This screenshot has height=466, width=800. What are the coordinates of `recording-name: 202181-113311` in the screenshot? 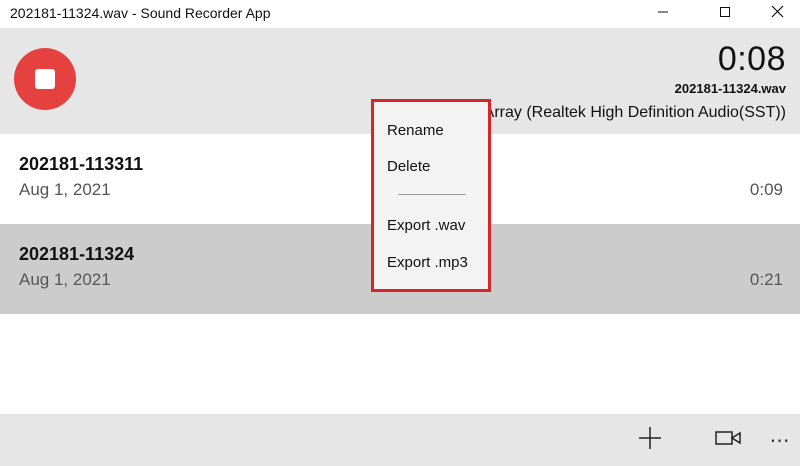 It's located at (81, 164).